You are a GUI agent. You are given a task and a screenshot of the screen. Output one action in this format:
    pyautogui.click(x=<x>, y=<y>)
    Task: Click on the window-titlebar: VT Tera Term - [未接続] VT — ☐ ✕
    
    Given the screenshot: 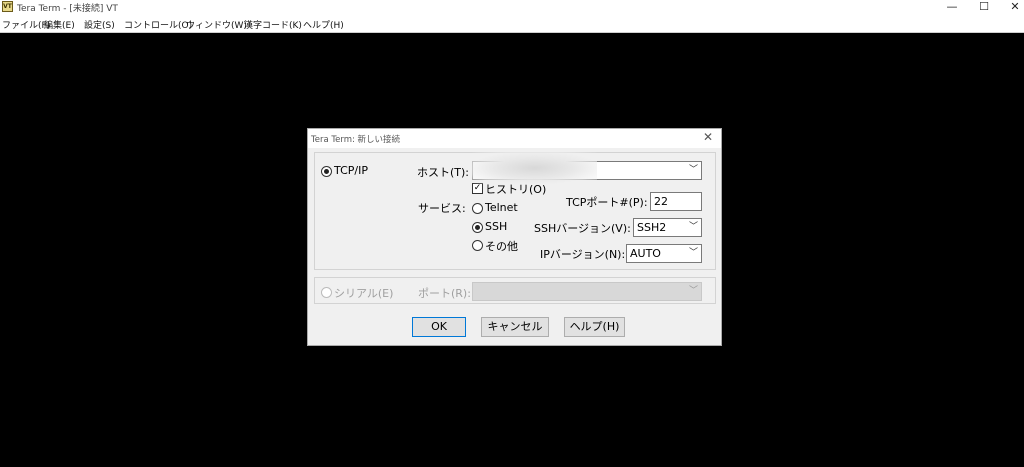 What is the action you would take?
    pyautogui.click(x=512, y=7)
    